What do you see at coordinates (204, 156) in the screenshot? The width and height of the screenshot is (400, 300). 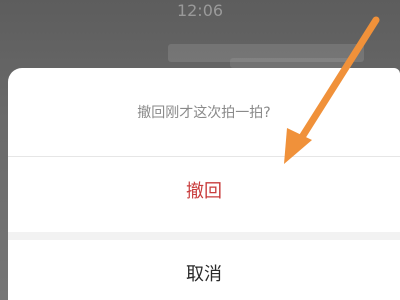 I see `divider` at bounding box center [204, 156].